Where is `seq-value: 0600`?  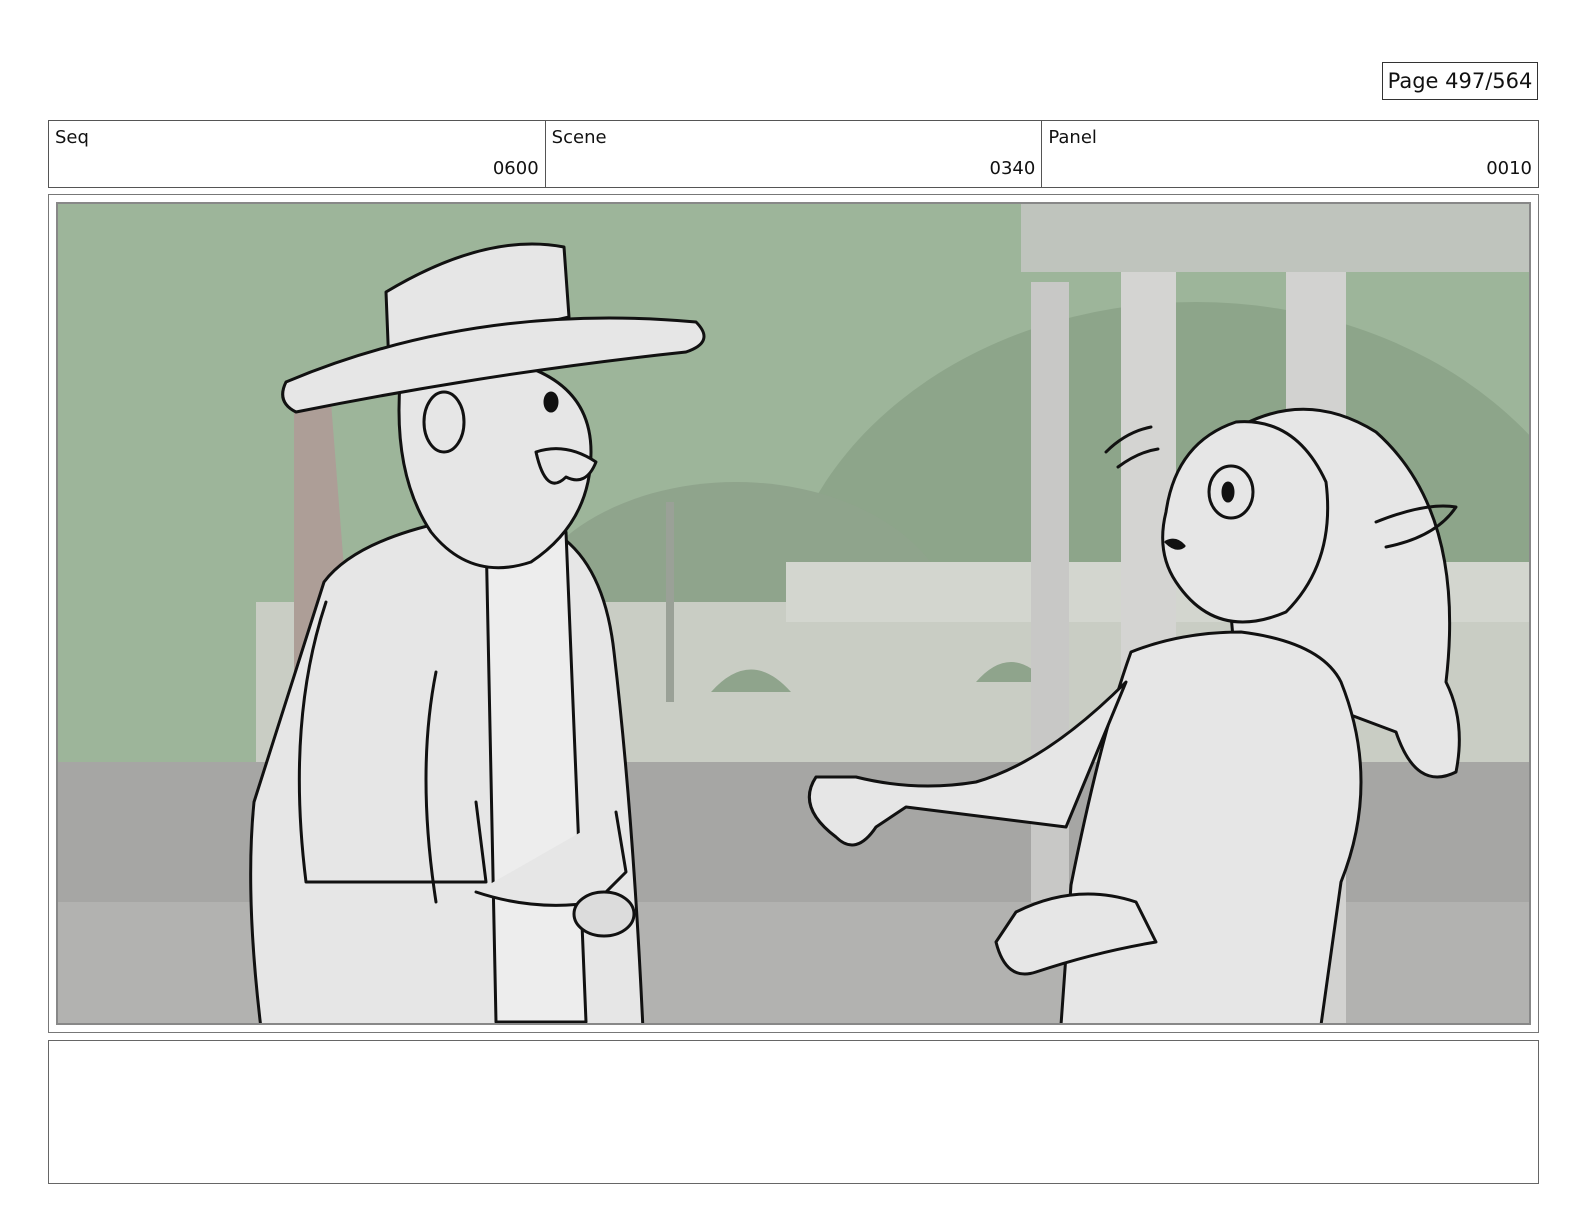
seq-value: 0600 is located at coordinates (515, 168).